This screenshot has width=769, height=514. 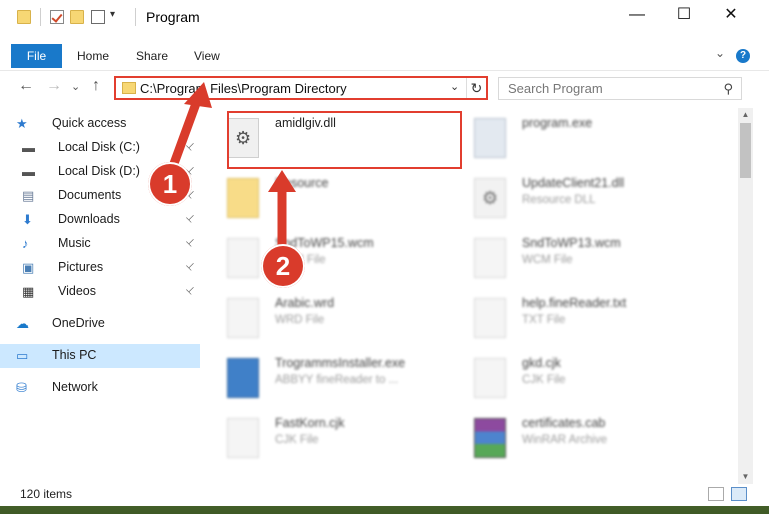 I want to click on new-folder-icon, so click(x=77, y=17).